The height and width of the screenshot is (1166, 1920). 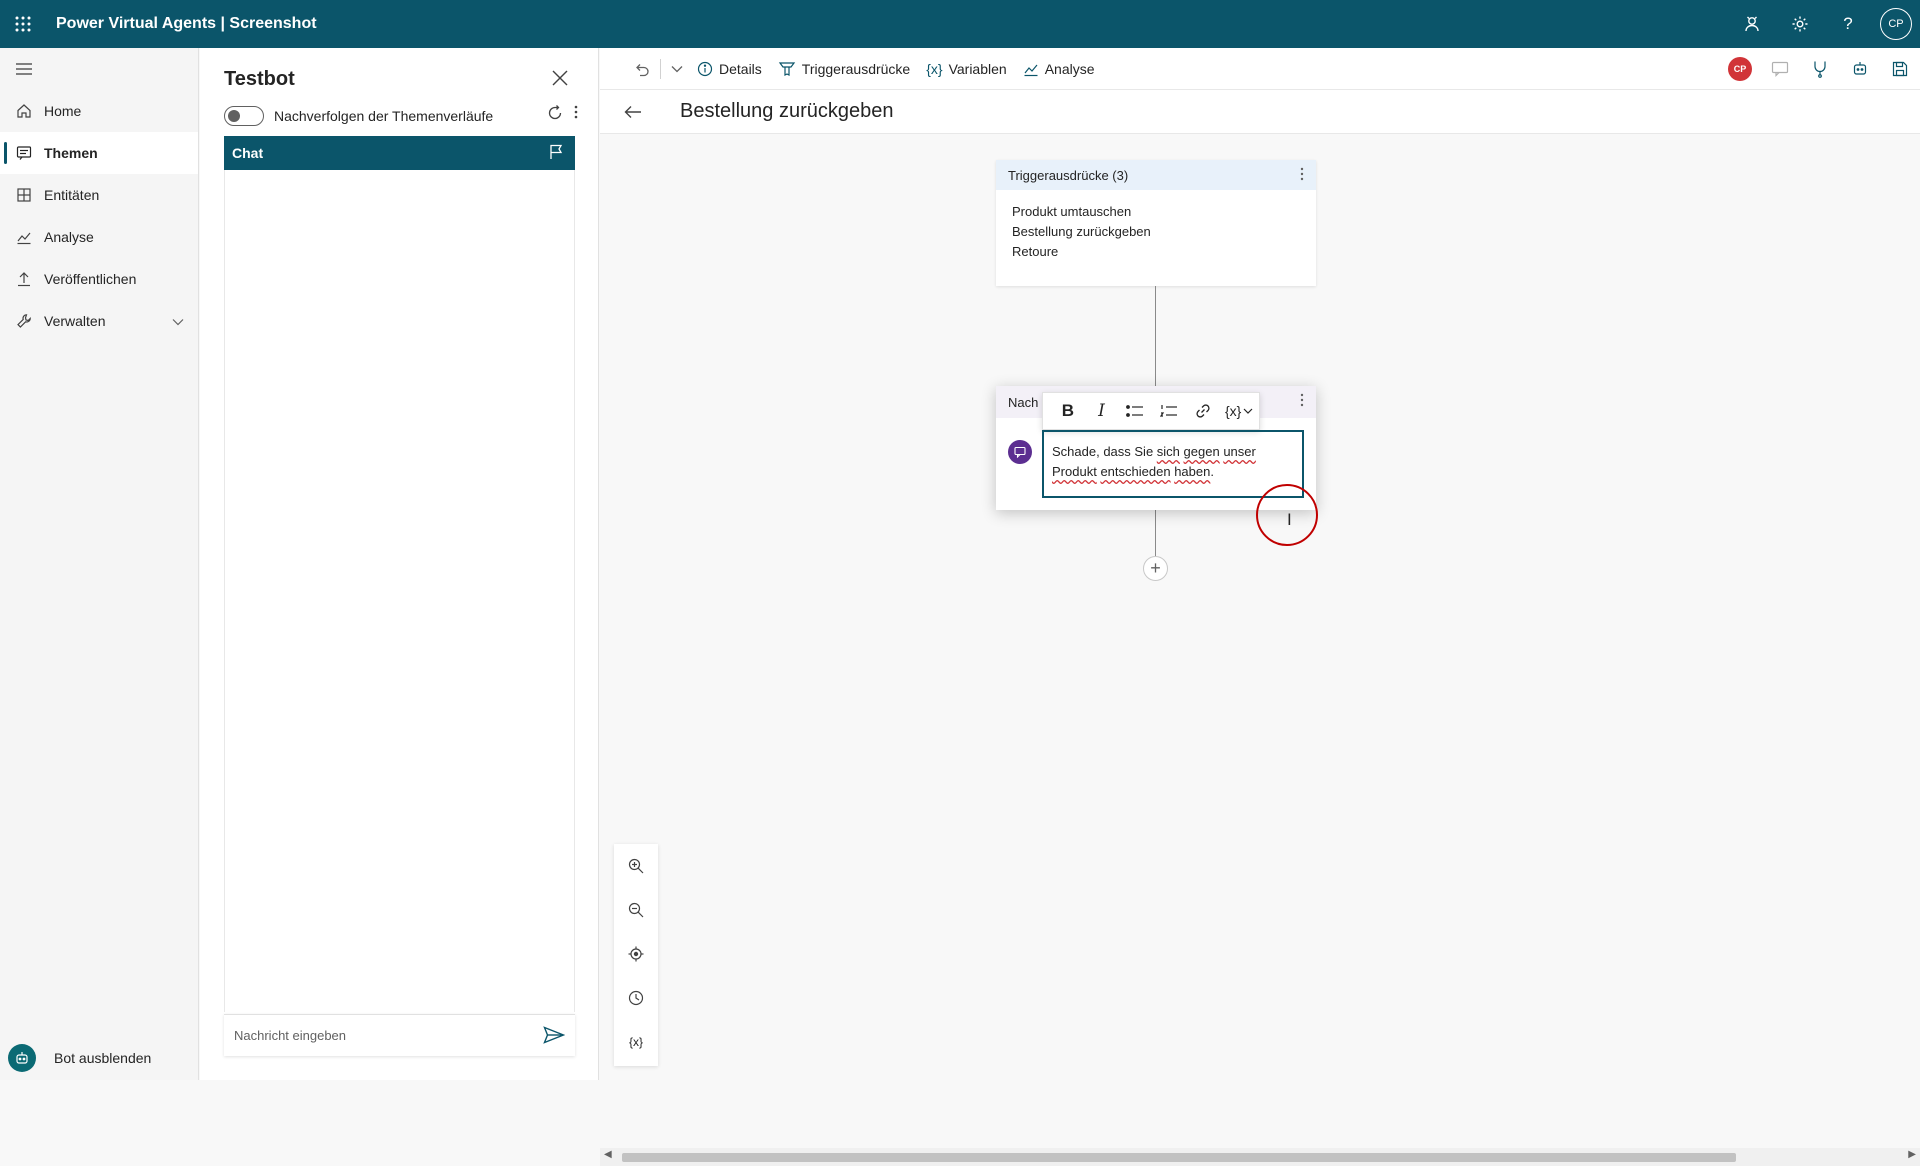 What do you see at coordinates (636, 910) in the screenshot?
I see `zoom-out-icon` at bounding box center [636, 910].